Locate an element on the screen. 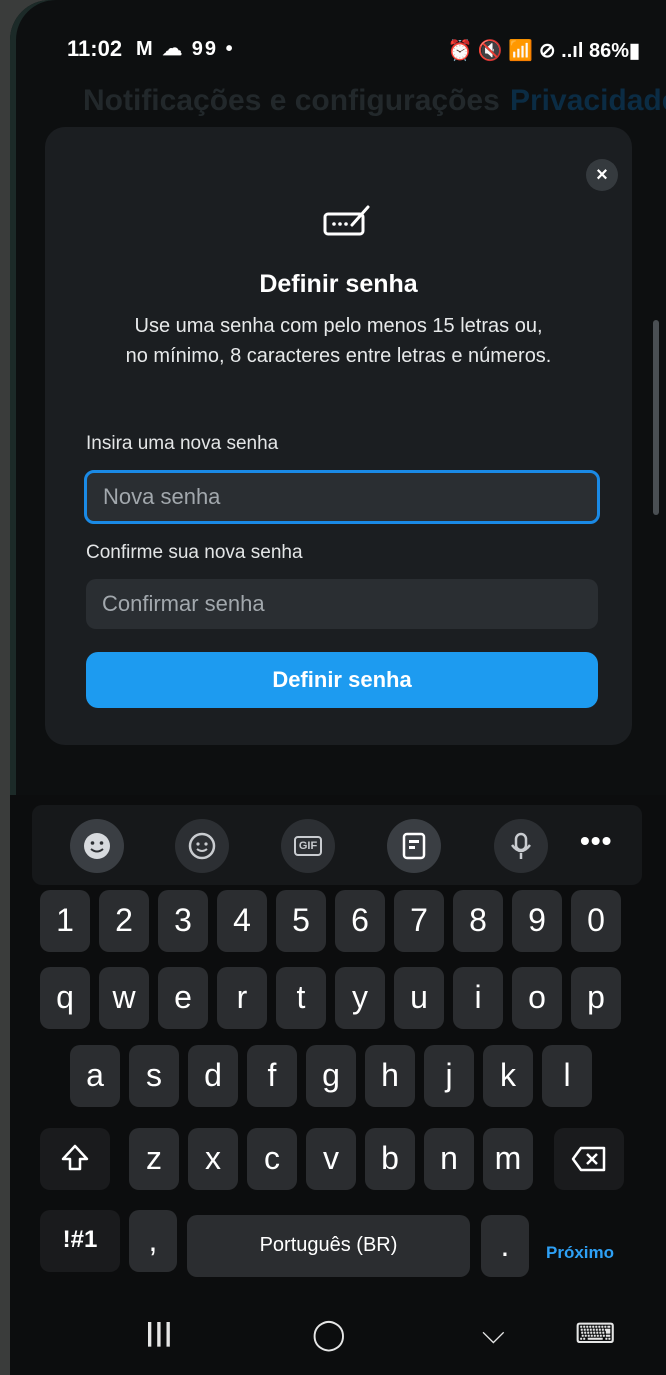 This screenshot has width=666, height=1375. close-button: × is located at coordinates (602, 175).